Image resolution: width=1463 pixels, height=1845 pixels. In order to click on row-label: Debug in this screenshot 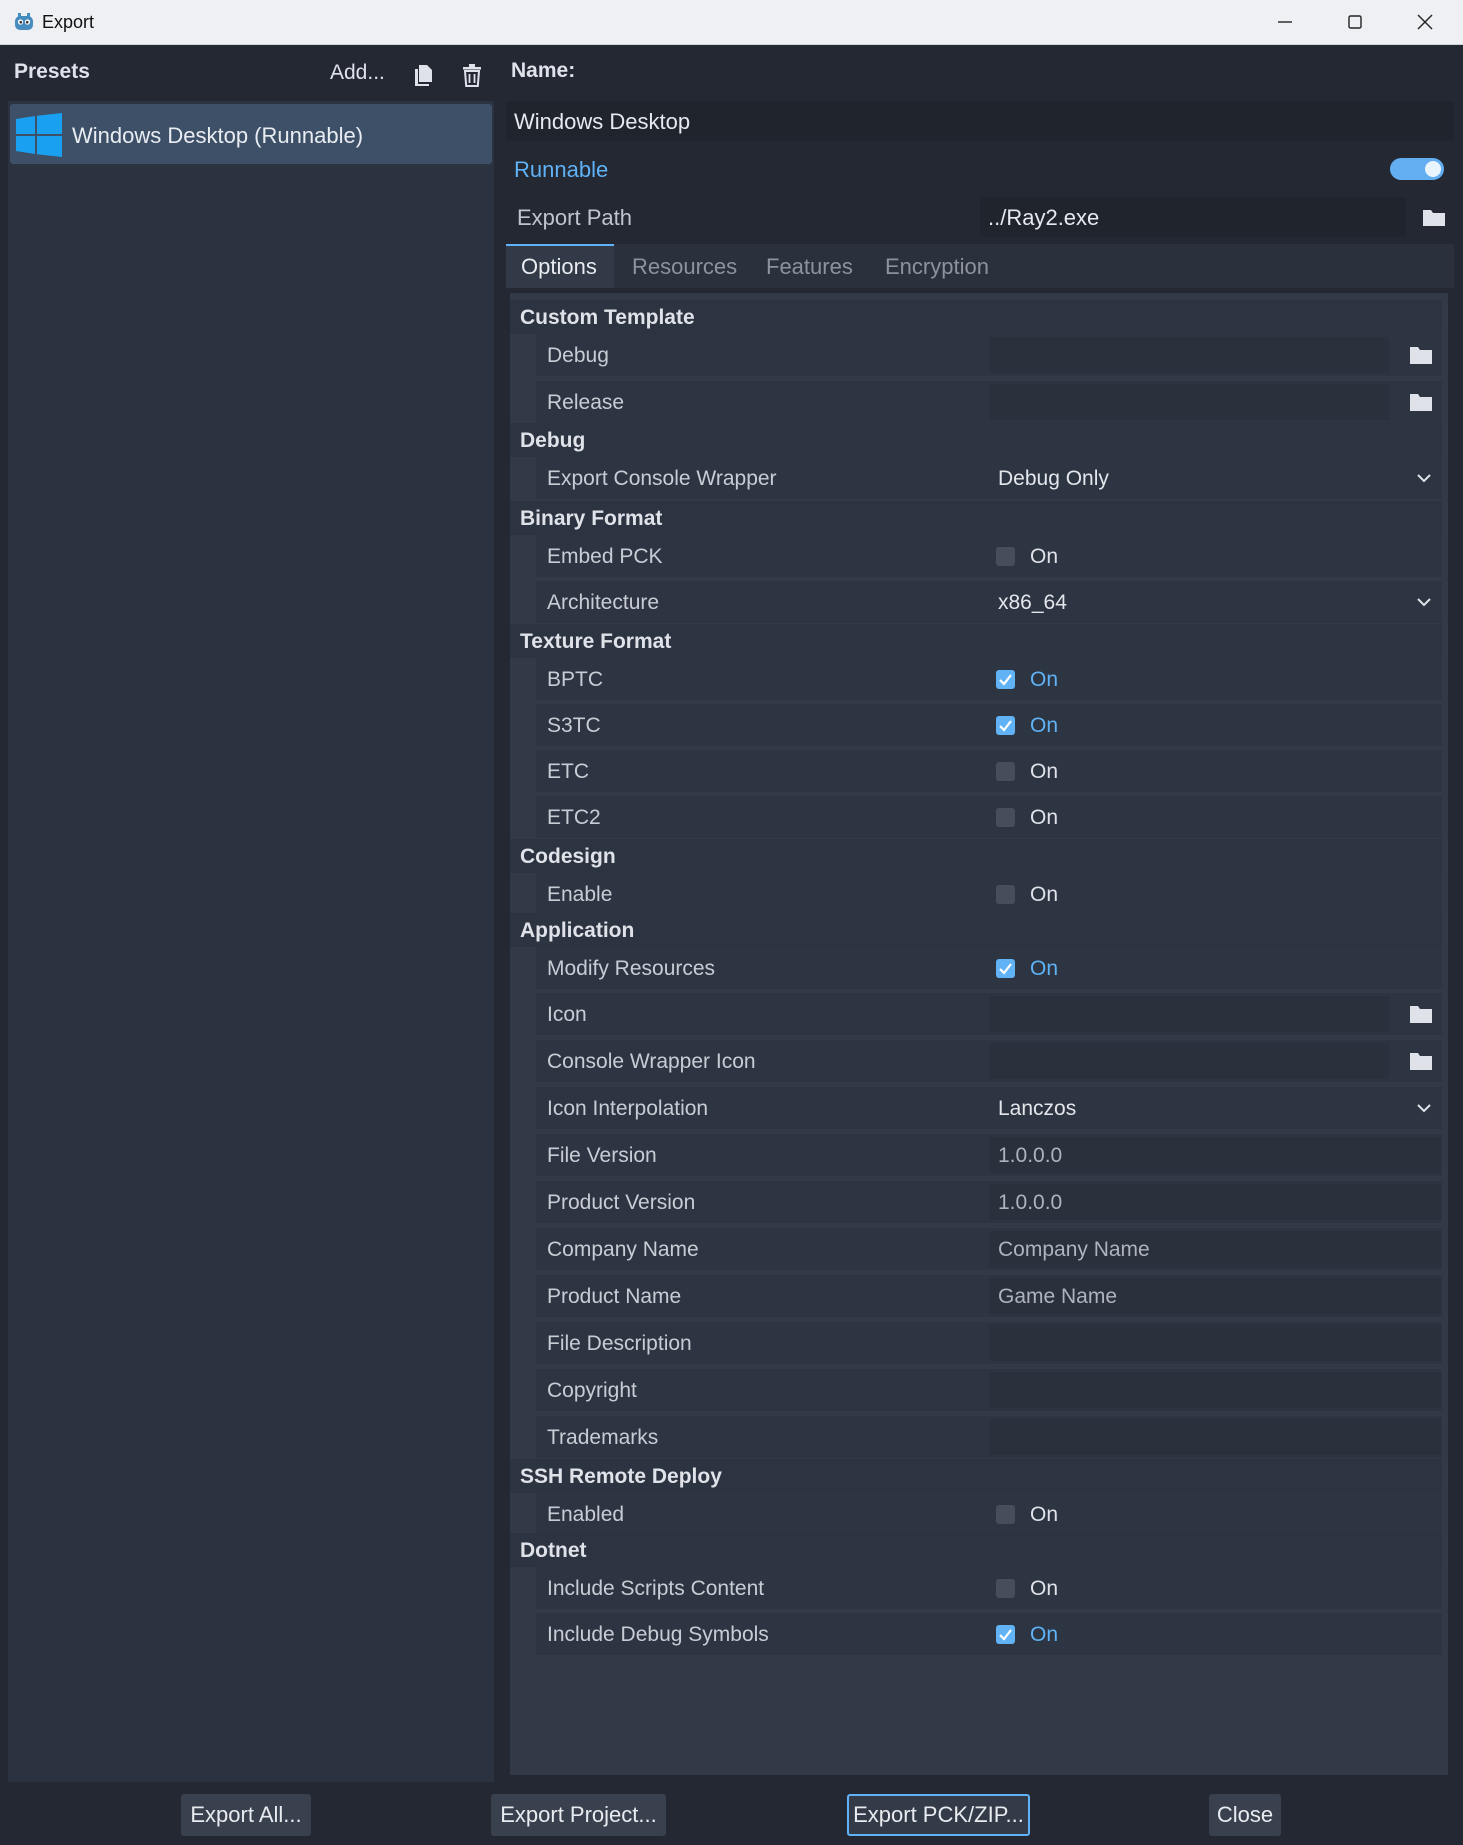, I will do `click(578, 355)`.